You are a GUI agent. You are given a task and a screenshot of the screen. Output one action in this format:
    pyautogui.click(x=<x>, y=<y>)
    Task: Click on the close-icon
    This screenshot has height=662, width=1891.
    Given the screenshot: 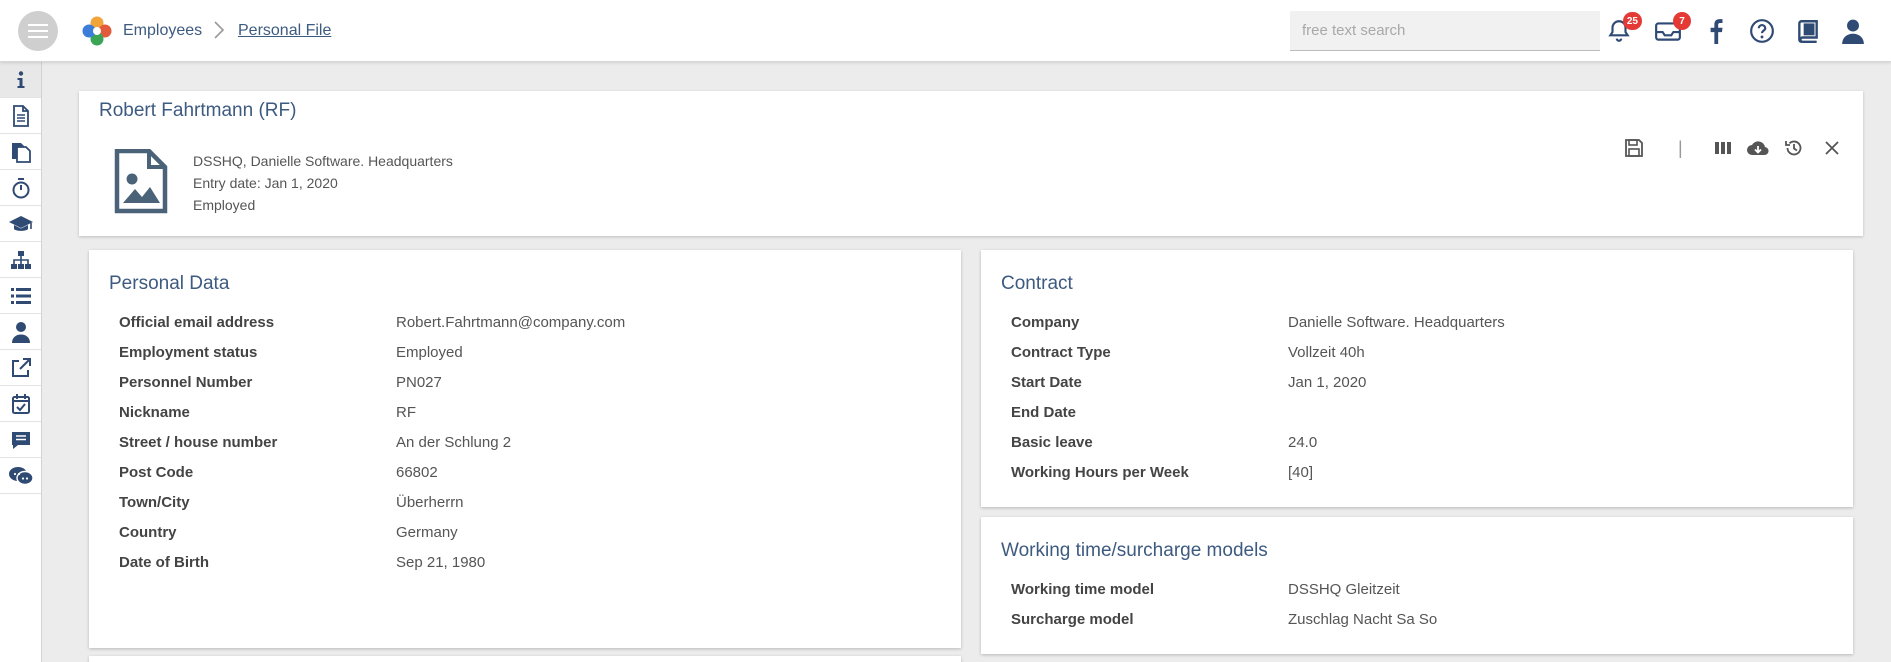 What is the action you would take?
    pyautogui.click(x=1832, y=148)
    